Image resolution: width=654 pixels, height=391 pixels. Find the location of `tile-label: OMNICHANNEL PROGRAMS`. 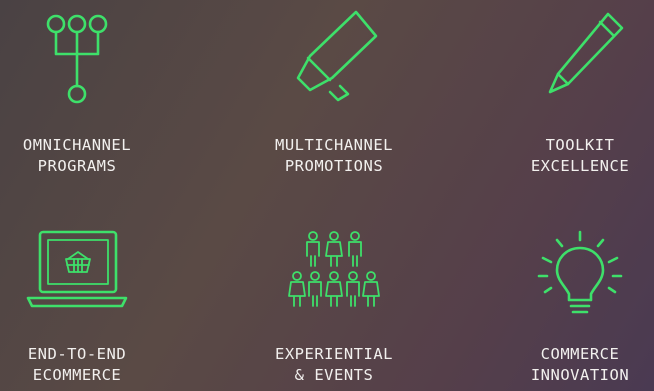

tile-label: OMNICHANNEL PROGRAMS is located at coordinates (77, 155).